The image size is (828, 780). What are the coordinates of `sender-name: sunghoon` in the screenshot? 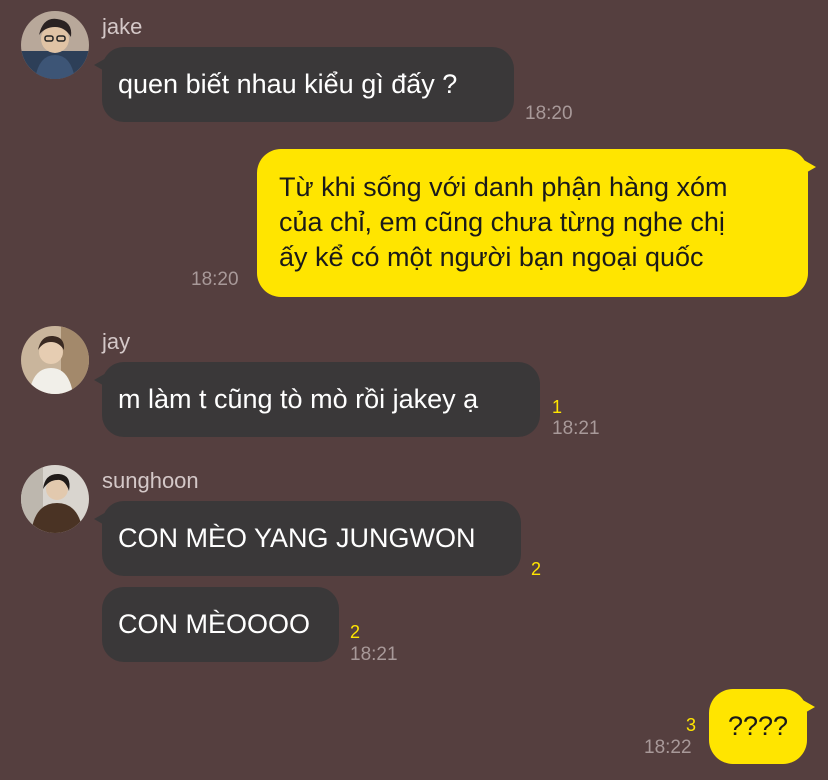 It's located at (150, 480).